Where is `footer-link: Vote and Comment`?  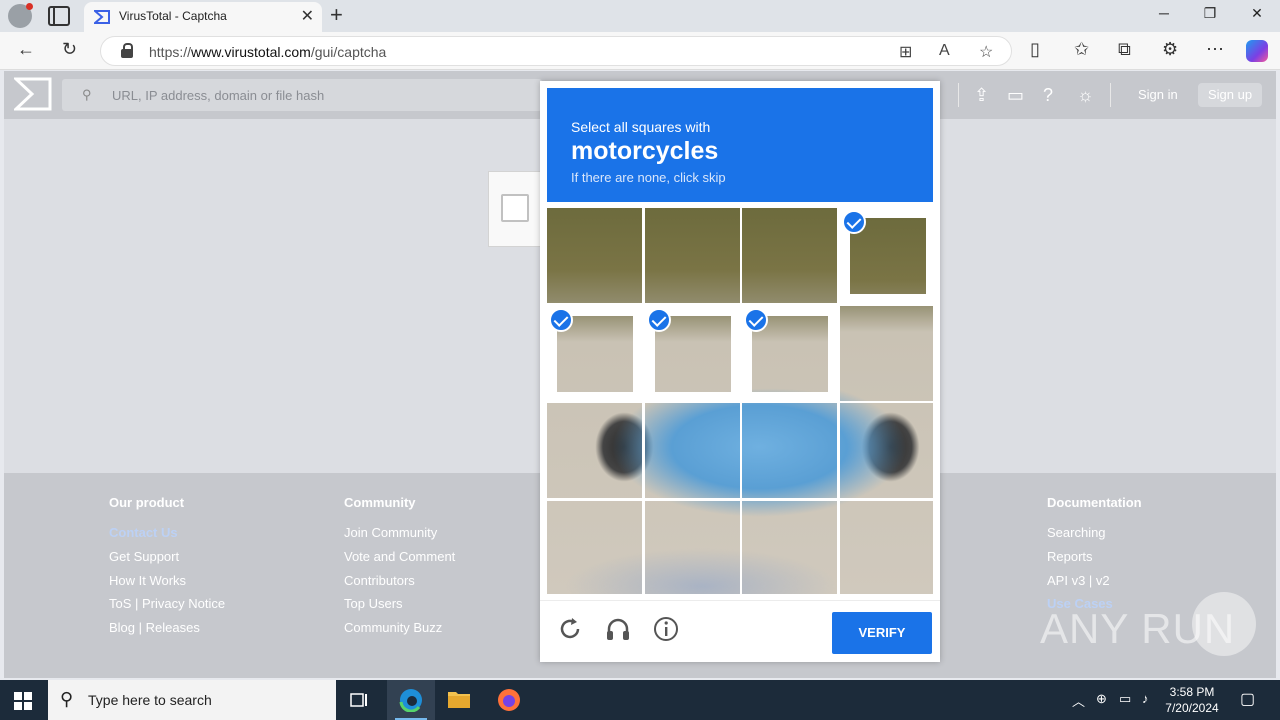 footer-link: Vote and Comment is located at coordinates (399, 561).